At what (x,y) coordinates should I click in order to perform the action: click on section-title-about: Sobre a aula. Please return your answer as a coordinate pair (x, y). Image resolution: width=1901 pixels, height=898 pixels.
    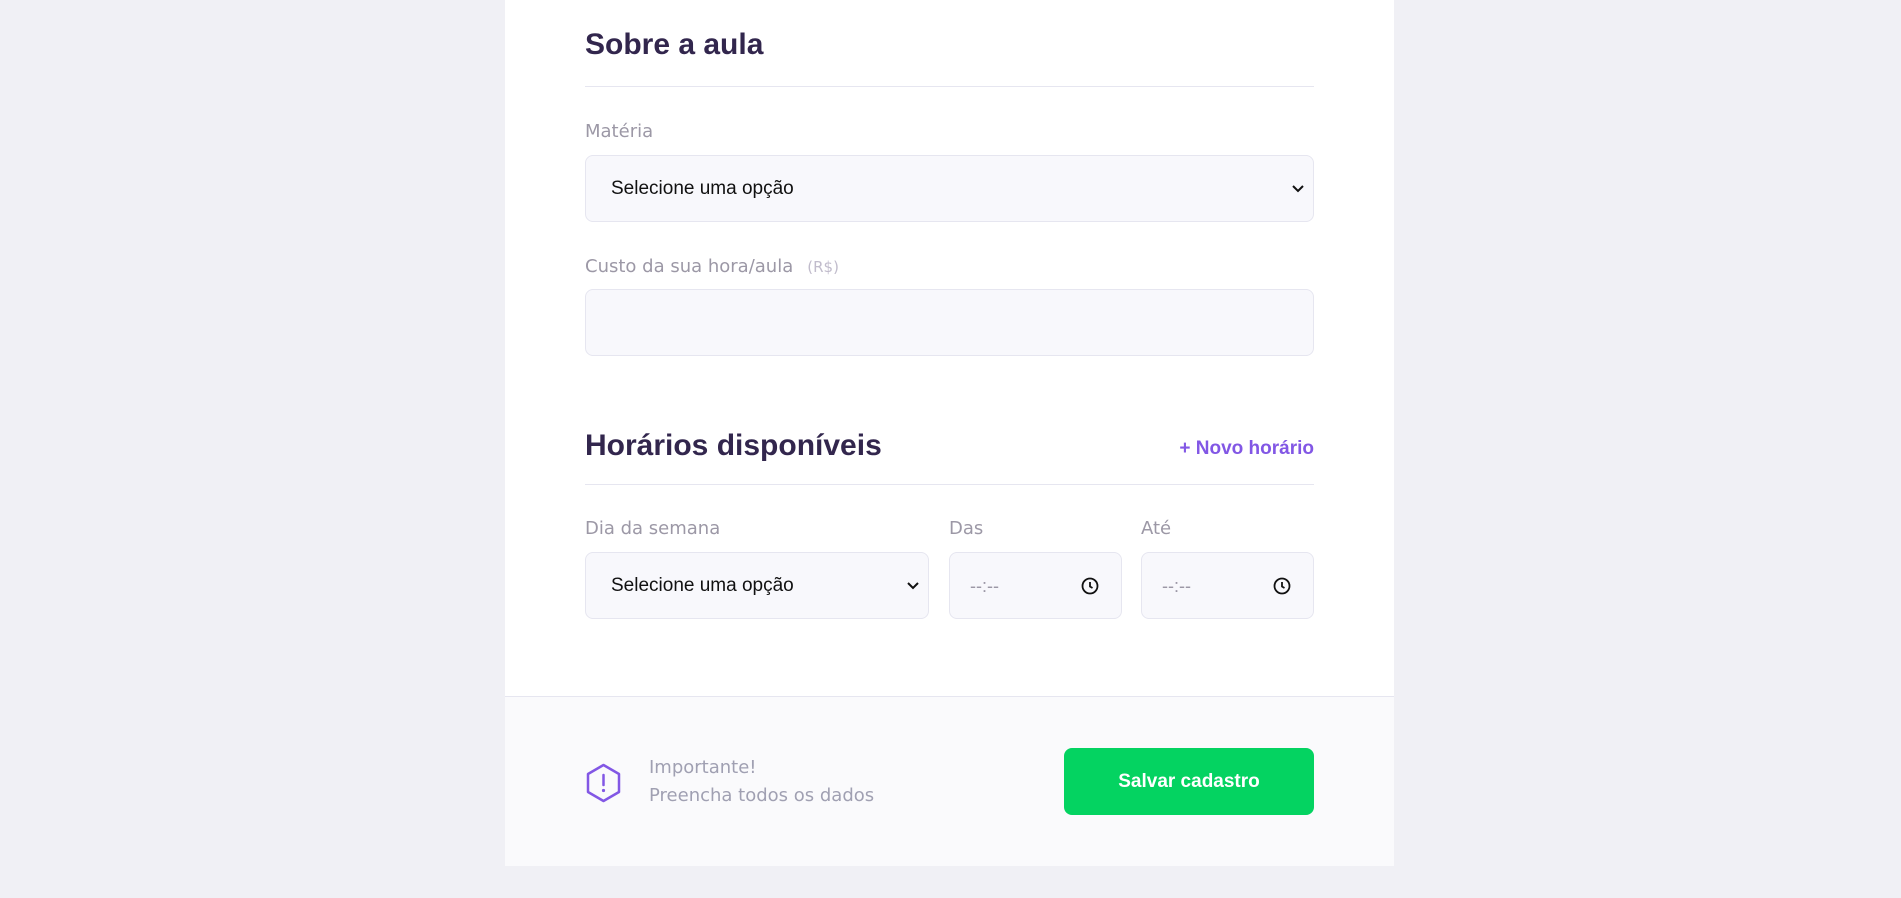
    Looking at the image, I should click on (674, 44).